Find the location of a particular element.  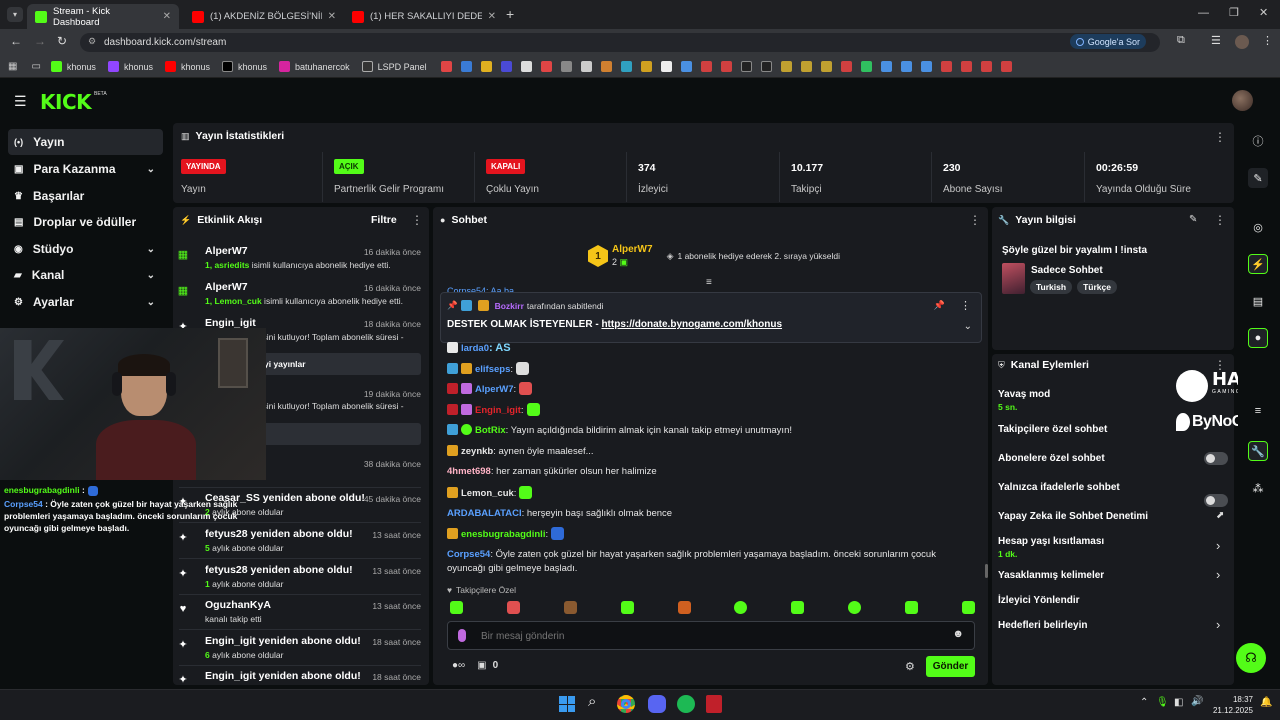

document-icon: ▤ is located at coordinates (1258, 301).